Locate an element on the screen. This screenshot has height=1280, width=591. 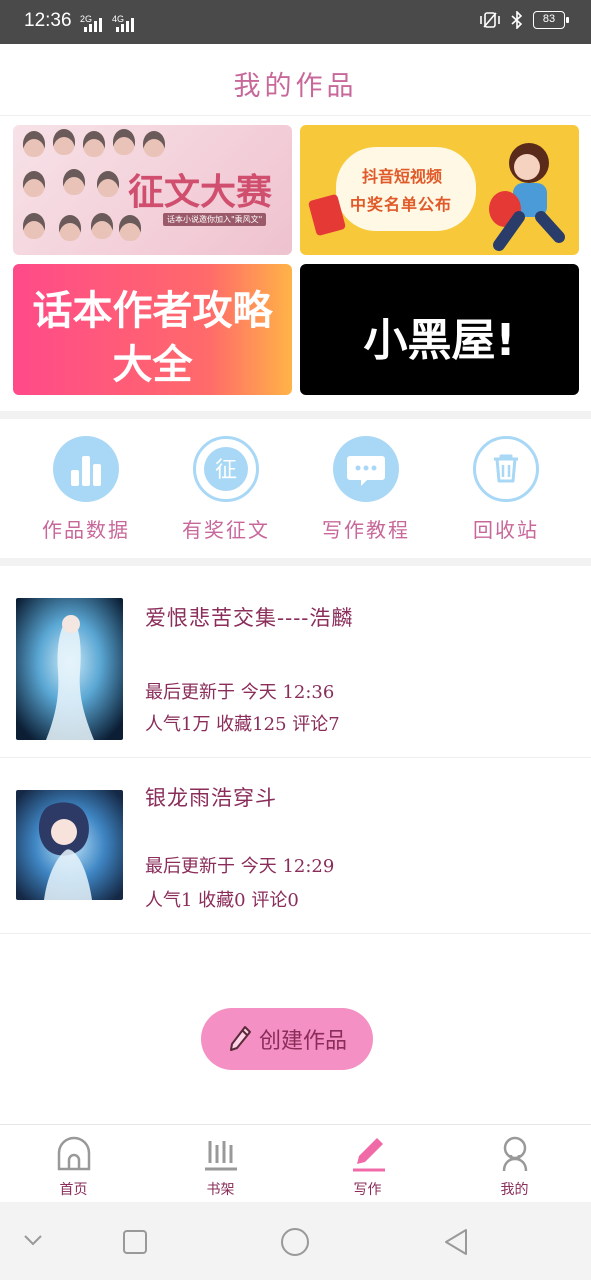
recent-apps-icon is located at coordinates (135, 1242).